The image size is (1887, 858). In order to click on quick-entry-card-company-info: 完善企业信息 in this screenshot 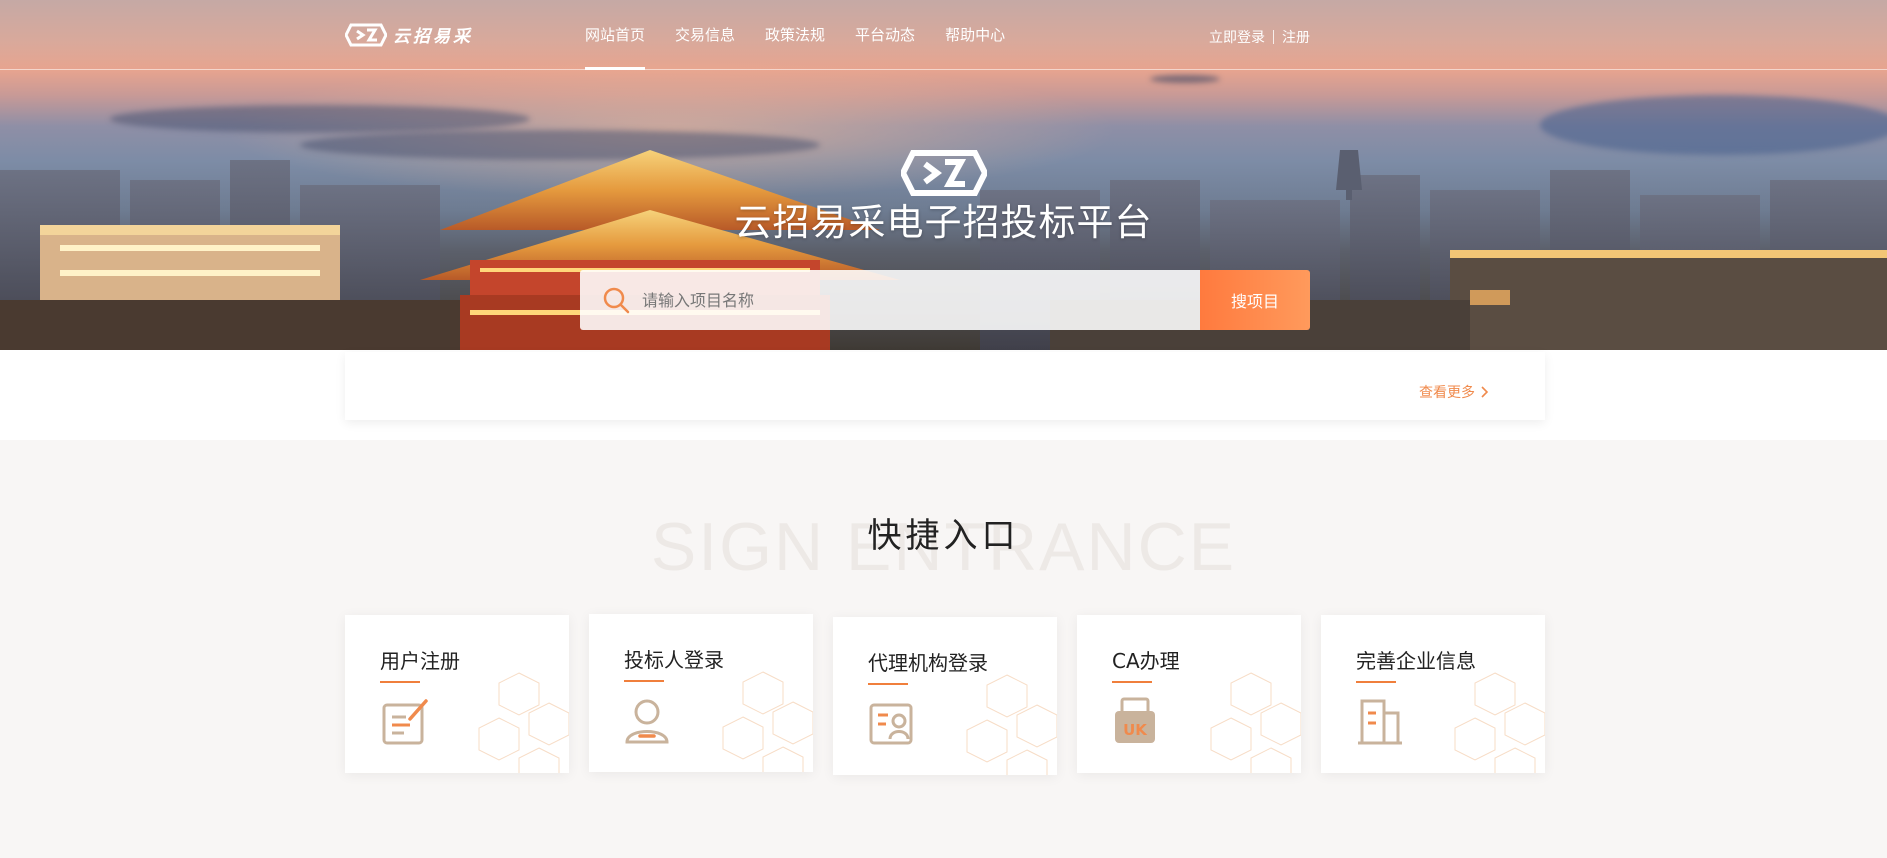, I will do `click(1433, 694)`.